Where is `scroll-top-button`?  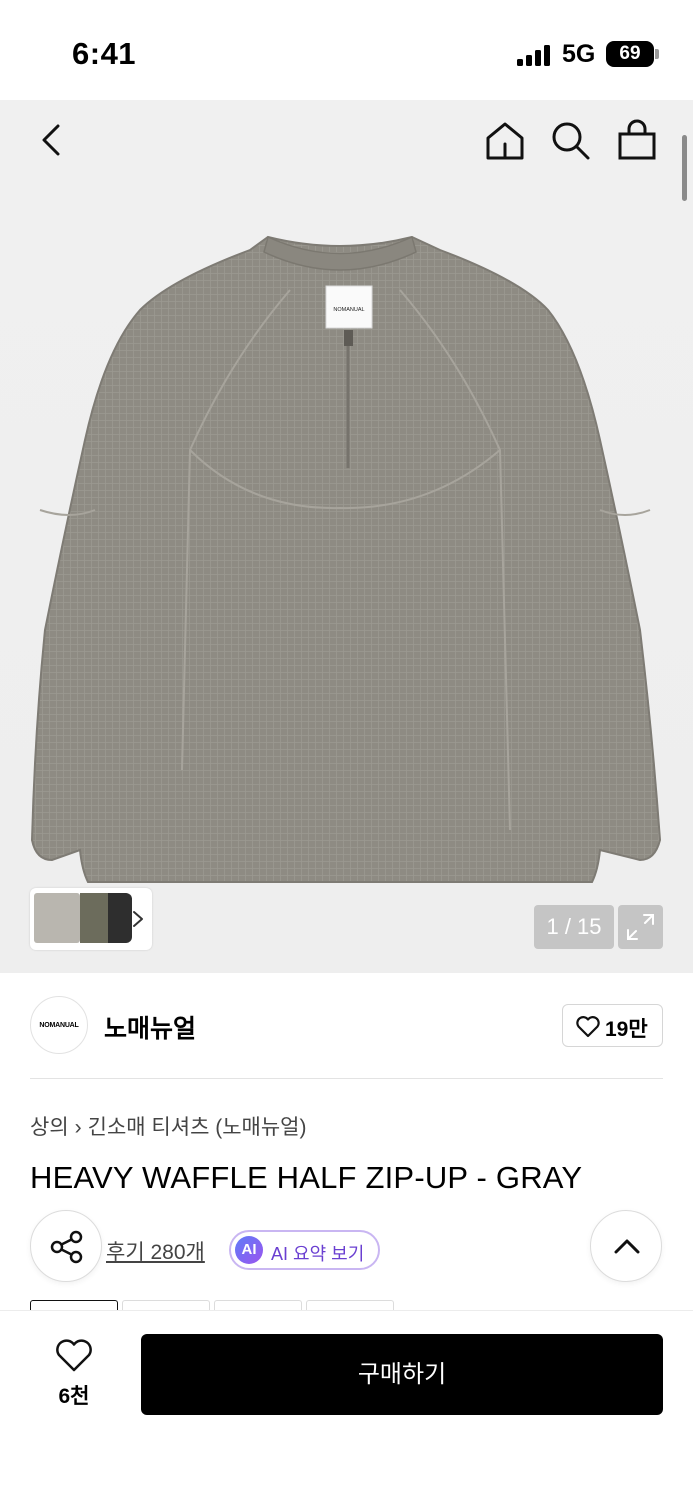
scroll-top-button is located at coordinates (626, 1246).